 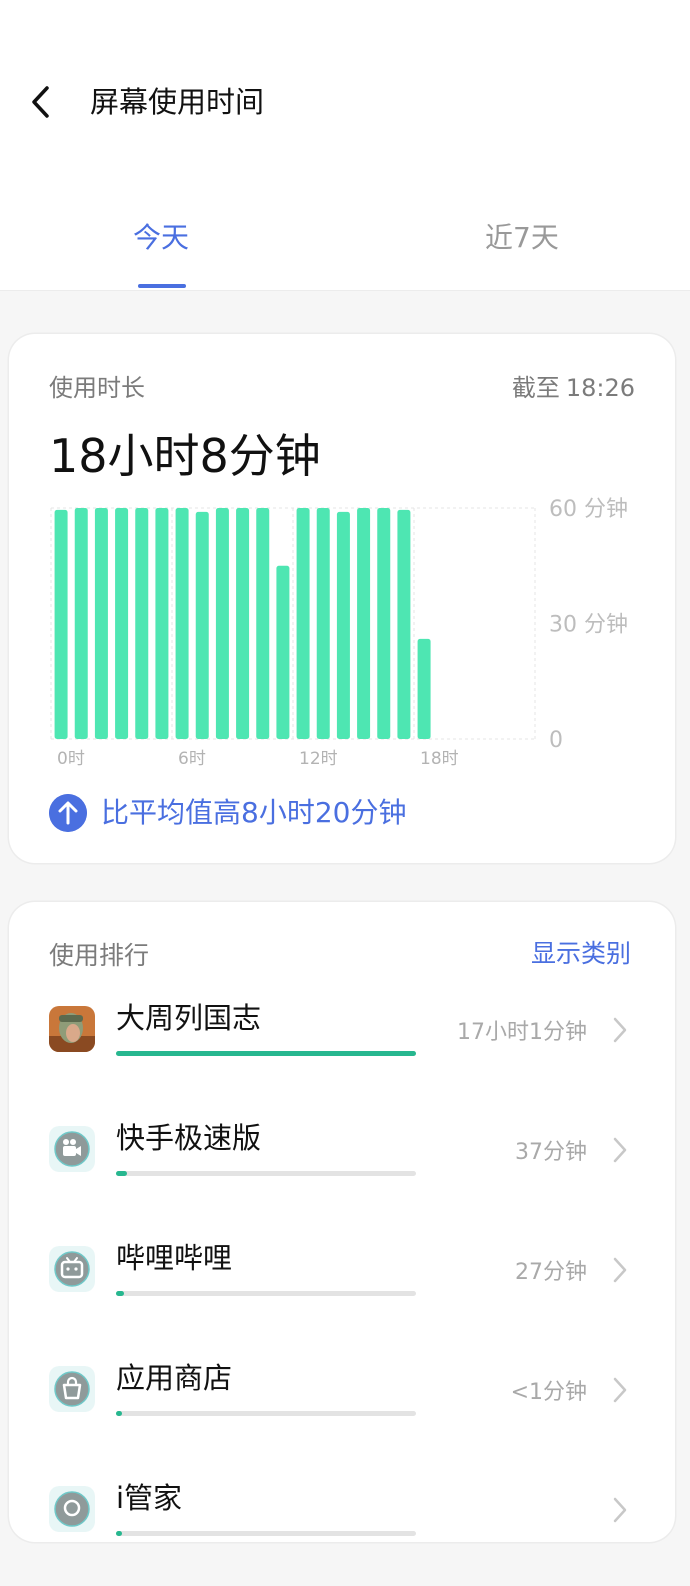 I want to click on app-name: 快手极速版, so click(x=189, y=1138).